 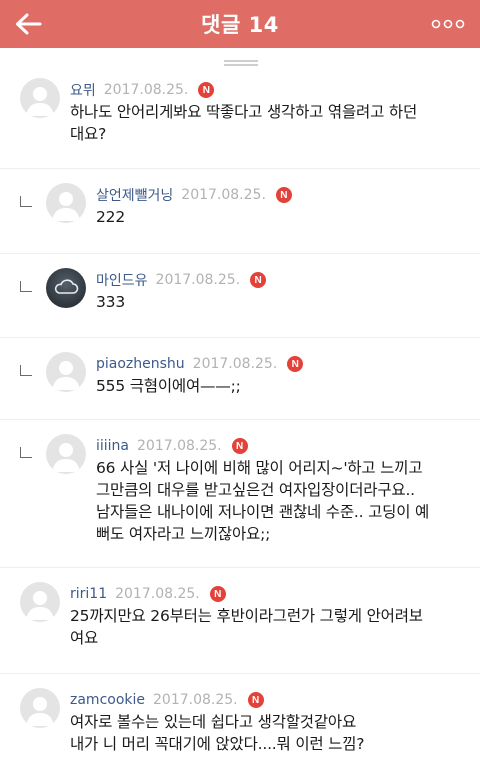 I want to click on more-options-button, so click(x=448, y=24).